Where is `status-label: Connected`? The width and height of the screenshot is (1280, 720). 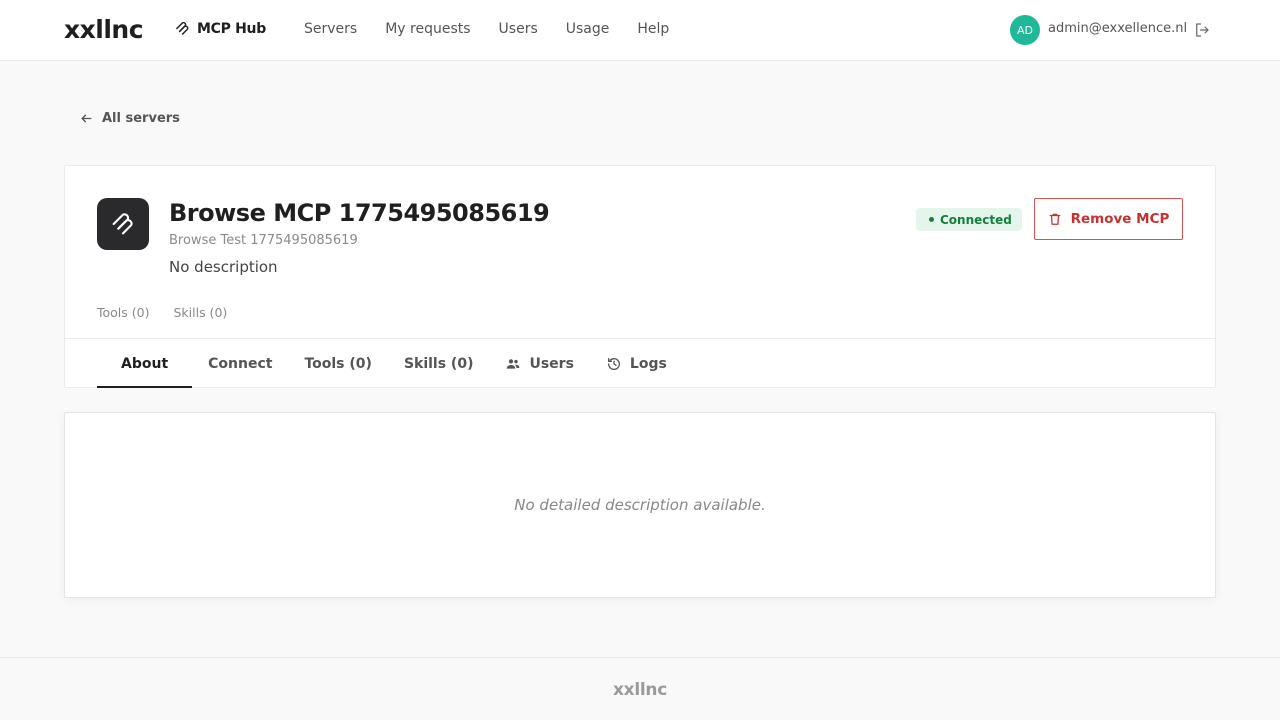 status-label: Connected is located at coordinates (976, 219).